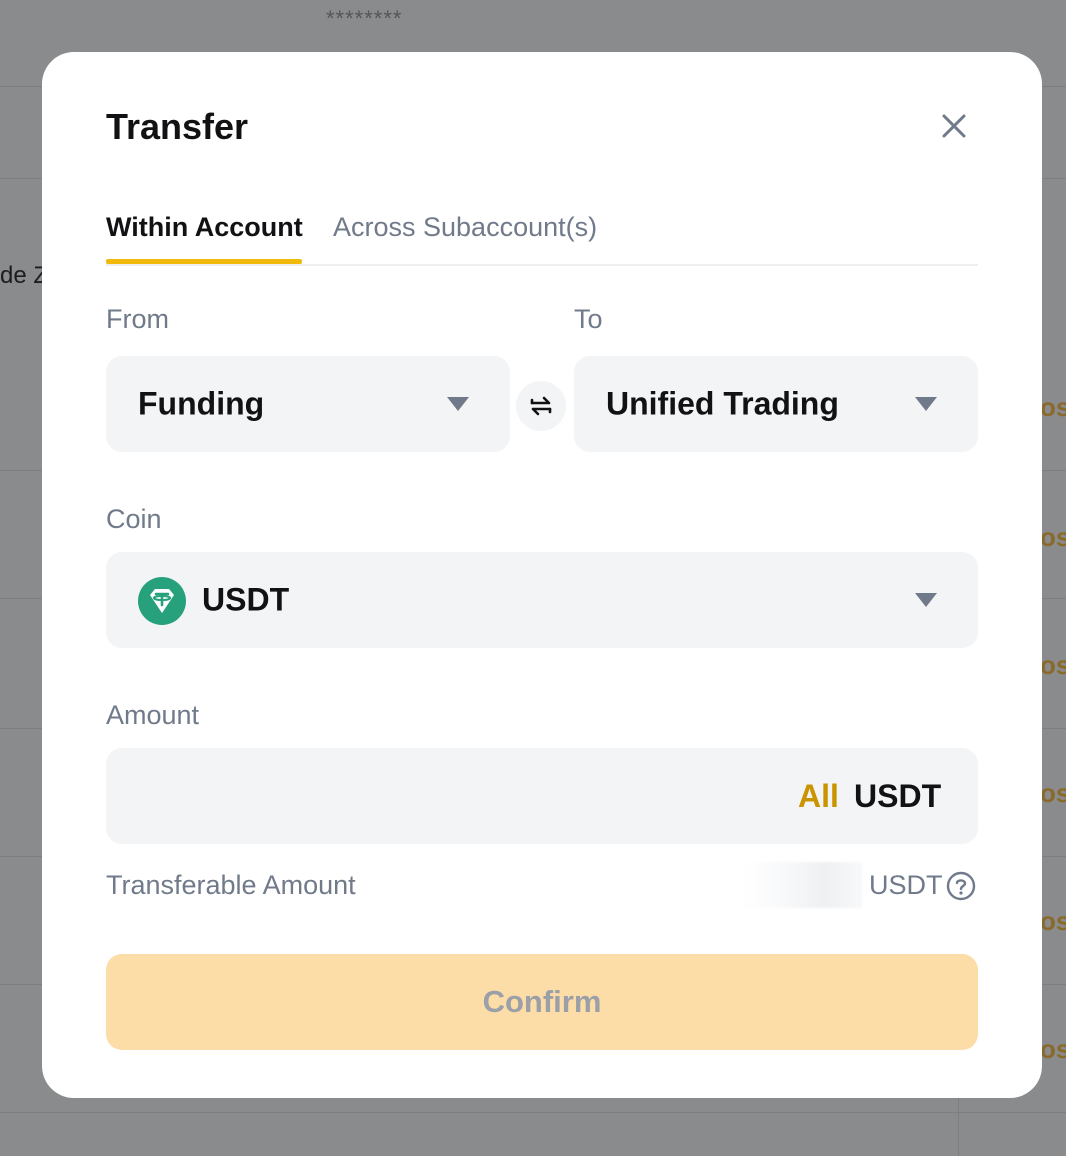 The height and width of the screenshot is (1156, 1066). What do you see at coordinates (137, 319) in the screenshot?
I see `from-label: From` at bounding box center [137, 319].